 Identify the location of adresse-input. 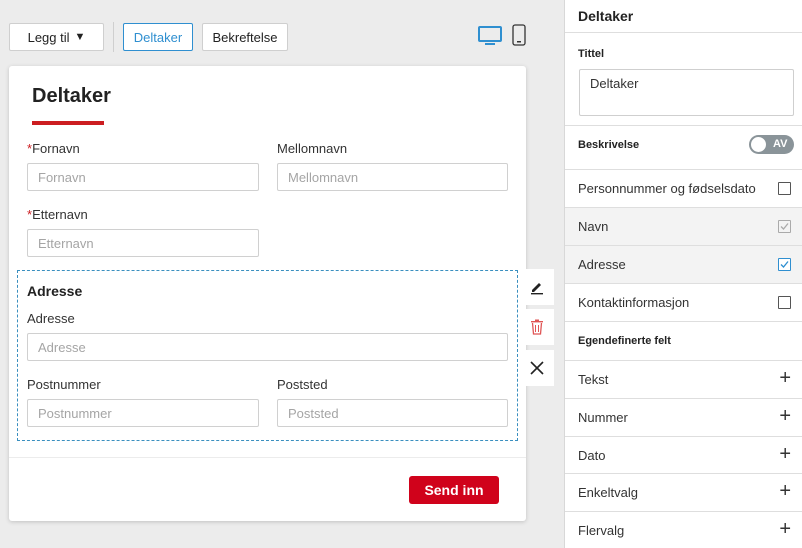
(267, 347).